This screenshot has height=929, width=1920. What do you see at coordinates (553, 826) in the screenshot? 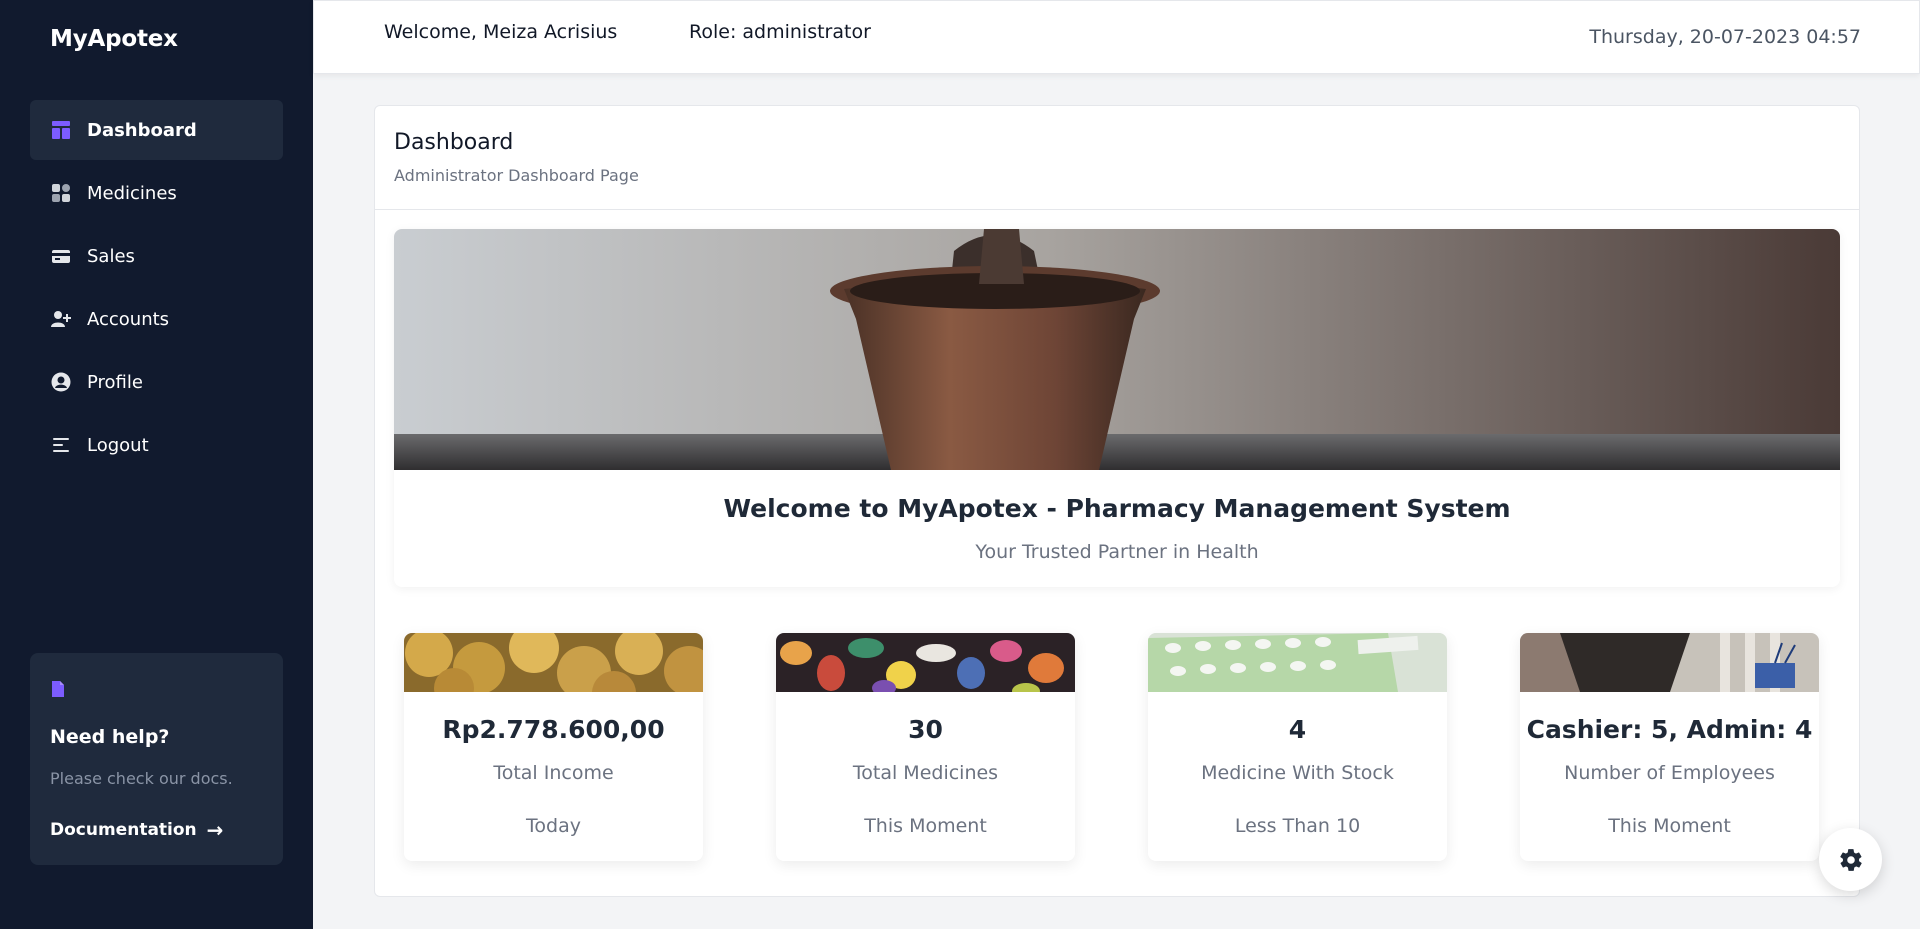
I see `stat-period: Today` at bounding box center [553, 826].